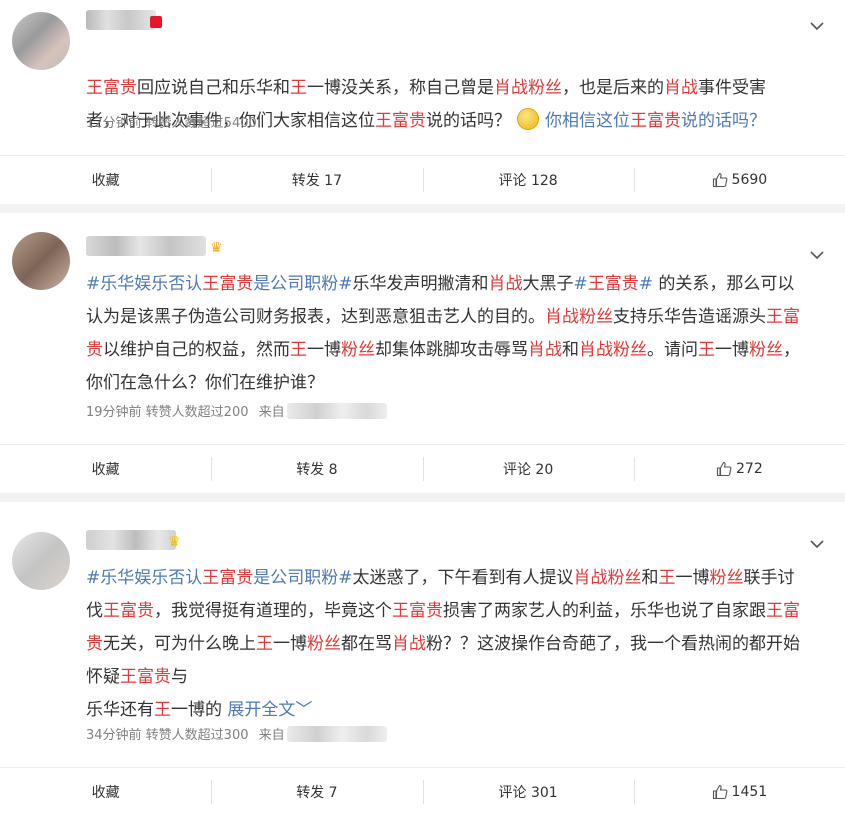 The height and width of the screenshot is (816, 845). Describe the element at coordinates (315, 317) in the screenshot. I see `text-segment: 认为是该黑子伪造公司财务报表，达到恶意狙击艺人的目的。` at that location.